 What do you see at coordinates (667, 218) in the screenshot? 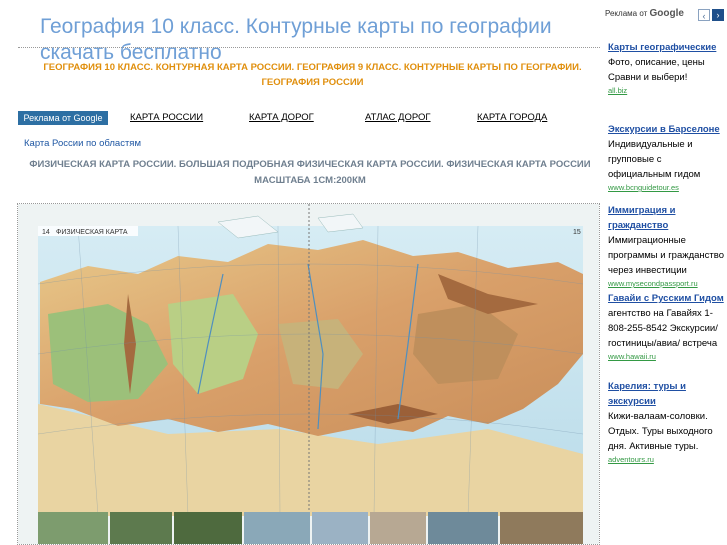
I see `ad-title-link: Иммиграция и гражданство` at bounding box center [667, 218].